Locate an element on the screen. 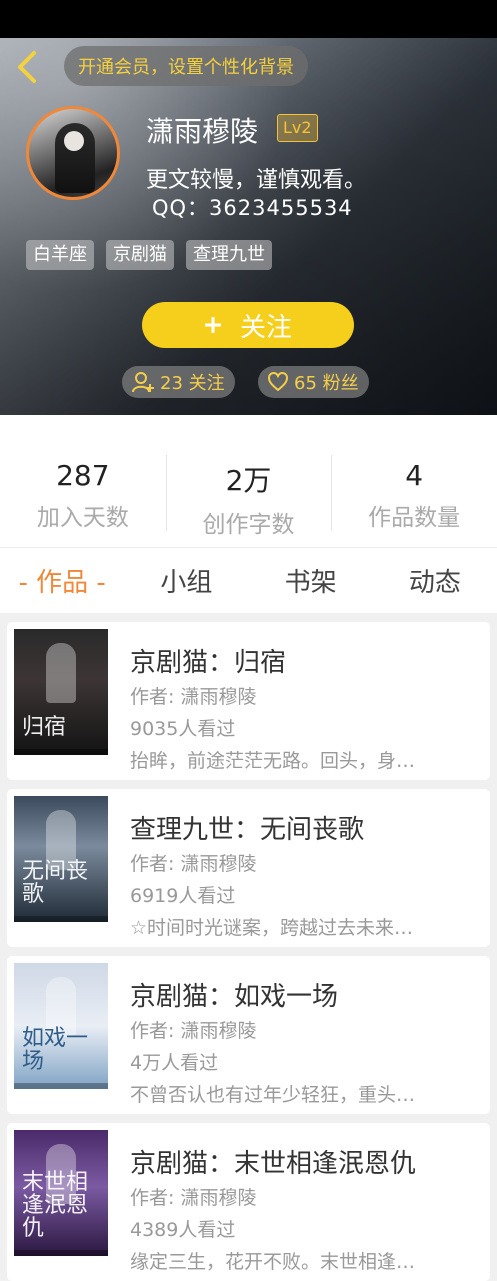 Image resolution: width=497 pixels, height=1281 pixels. cover-title: 末世相逢泯恩仇 is located at coordinates (55, 1205).